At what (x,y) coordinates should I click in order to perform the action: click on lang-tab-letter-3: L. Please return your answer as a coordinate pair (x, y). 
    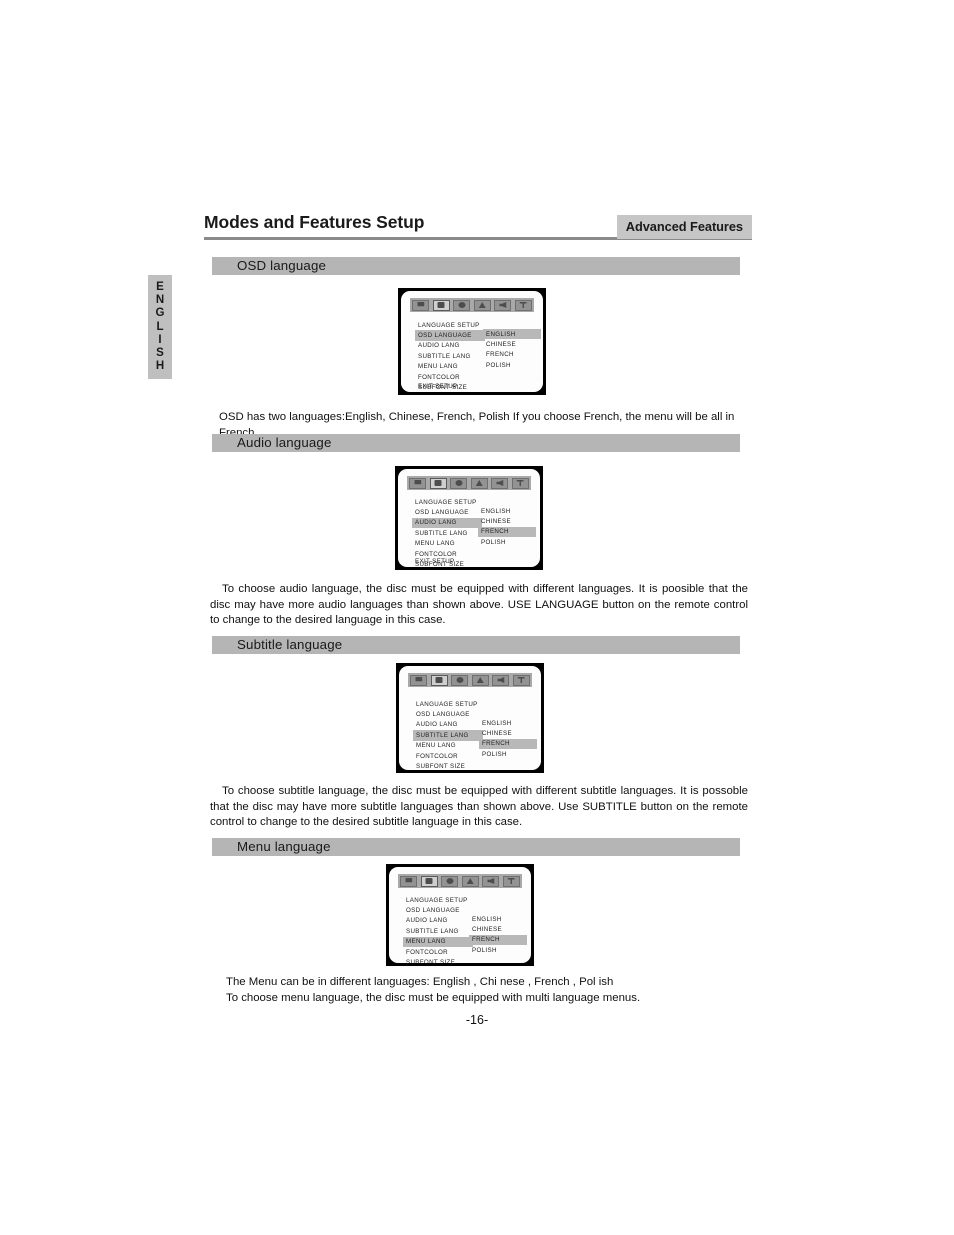
    Looking at the image, I should click on (160, 326).